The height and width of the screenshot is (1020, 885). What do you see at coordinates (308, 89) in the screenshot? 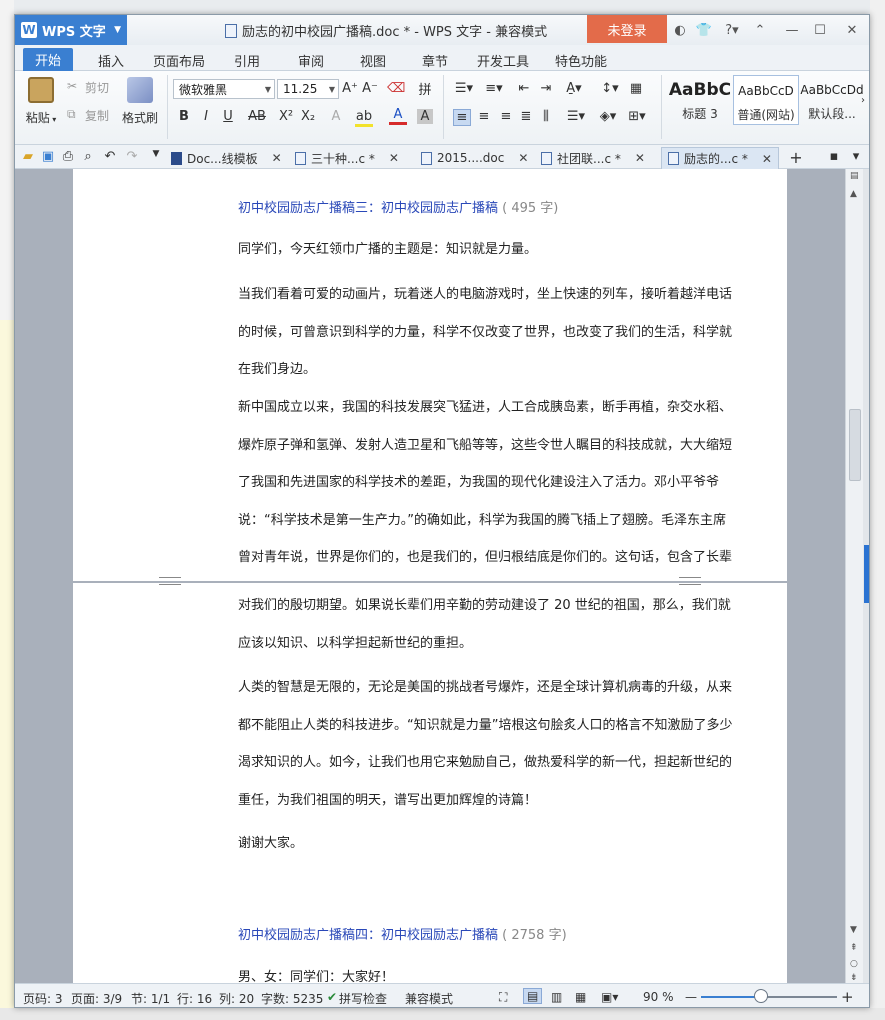
I see `font-size-select: 11.25 ▼` at bounding box center [308, 89].